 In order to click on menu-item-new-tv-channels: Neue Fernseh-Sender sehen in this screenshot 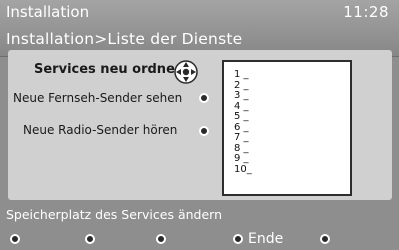, I will do `click(97, 98)`.